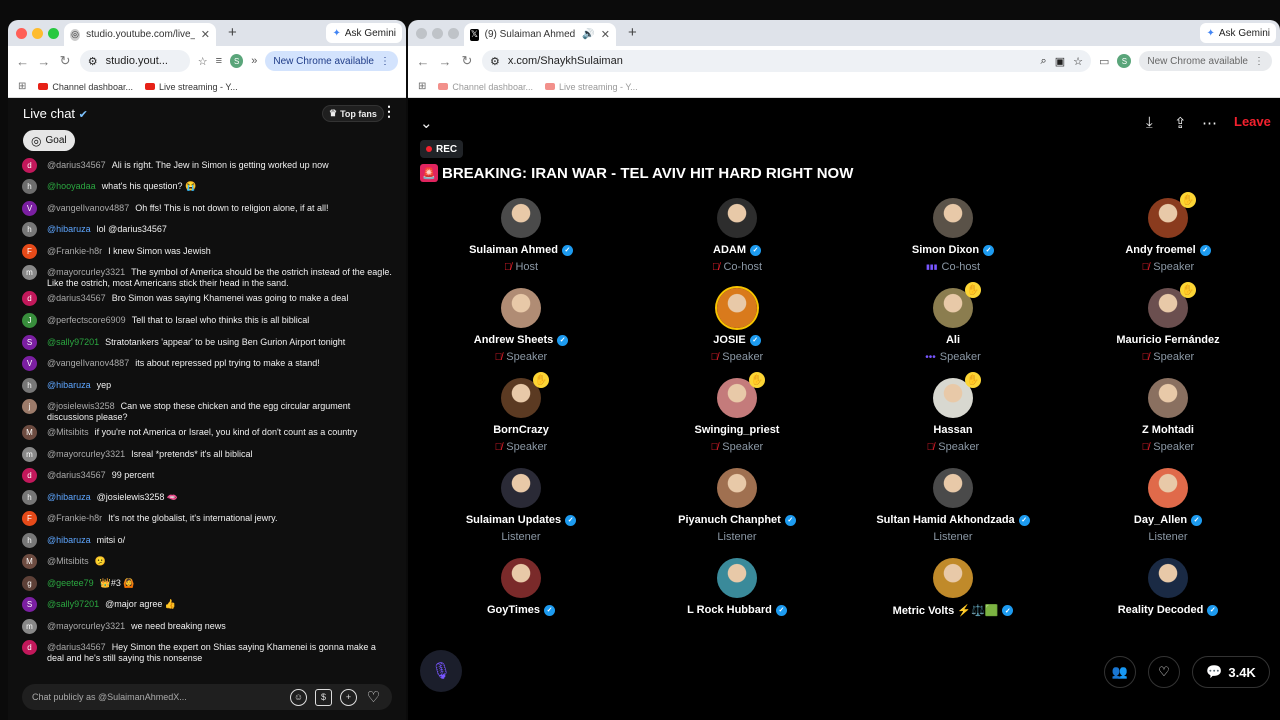 The width and height of the screenshot is (1280, 720). I want to click on heart-icon: ♡, so click(373, 697).